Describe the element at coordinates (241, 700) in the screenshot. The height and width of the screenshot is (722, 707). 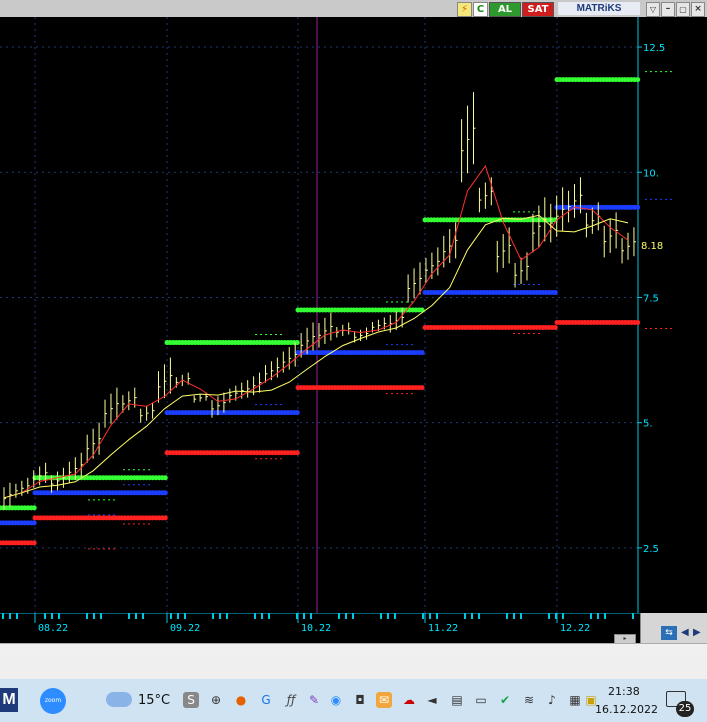
I see `firefox-icon: ●` at that location.